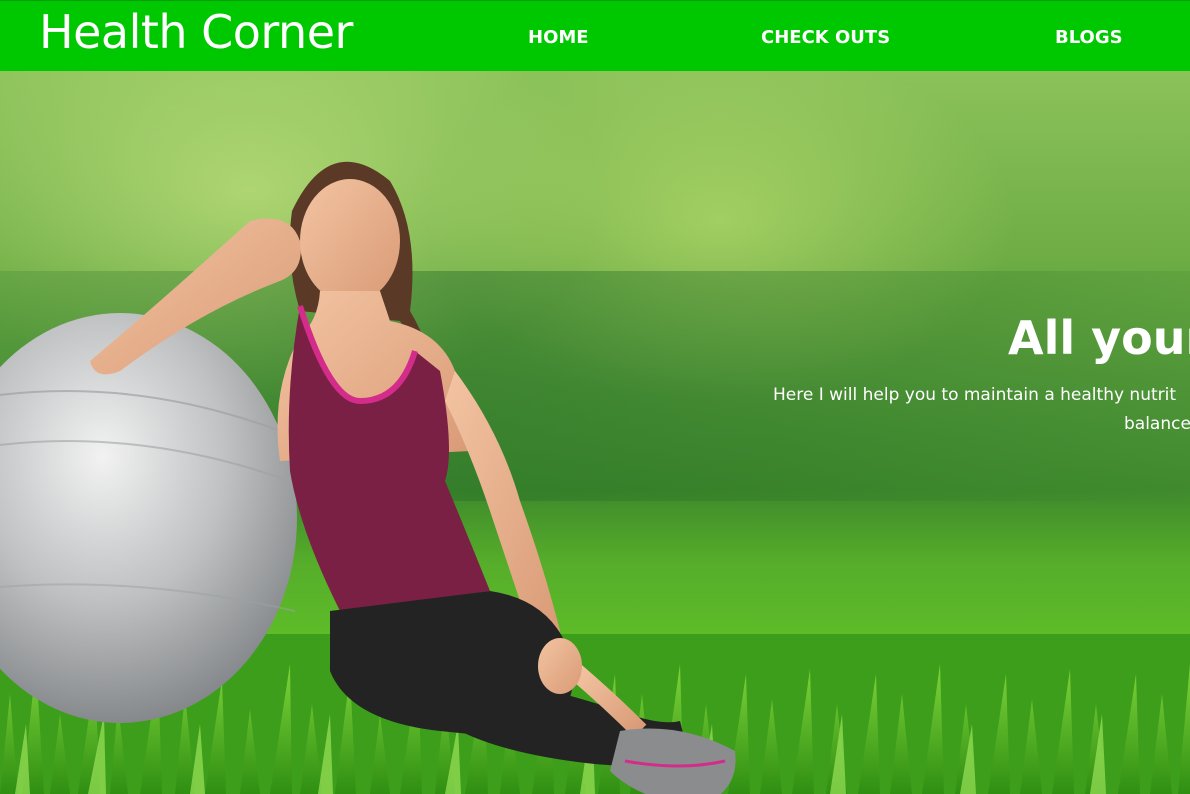  Describe the element at coordinates (196, 32) in the screenshot. I see `site-logo-text: Health Corner` at that location.